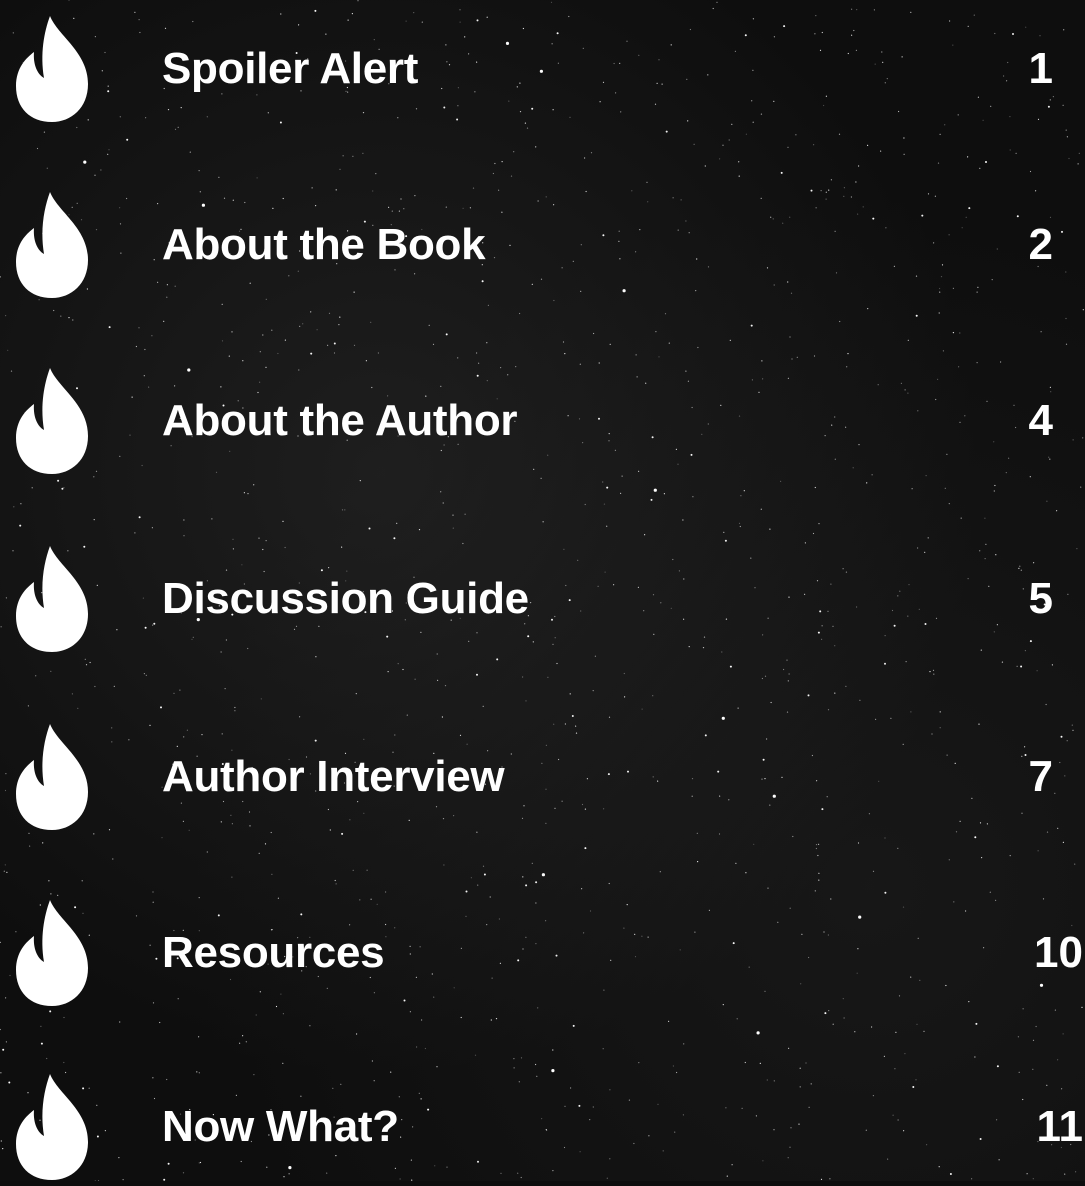 Image resolution: width=1085 pixels, height=1186 pixels. What do you see at coordinates (345, 598) in the screenshot?
I see `toc-item-title: Discussion Guide` at bounding box center [345, 598].